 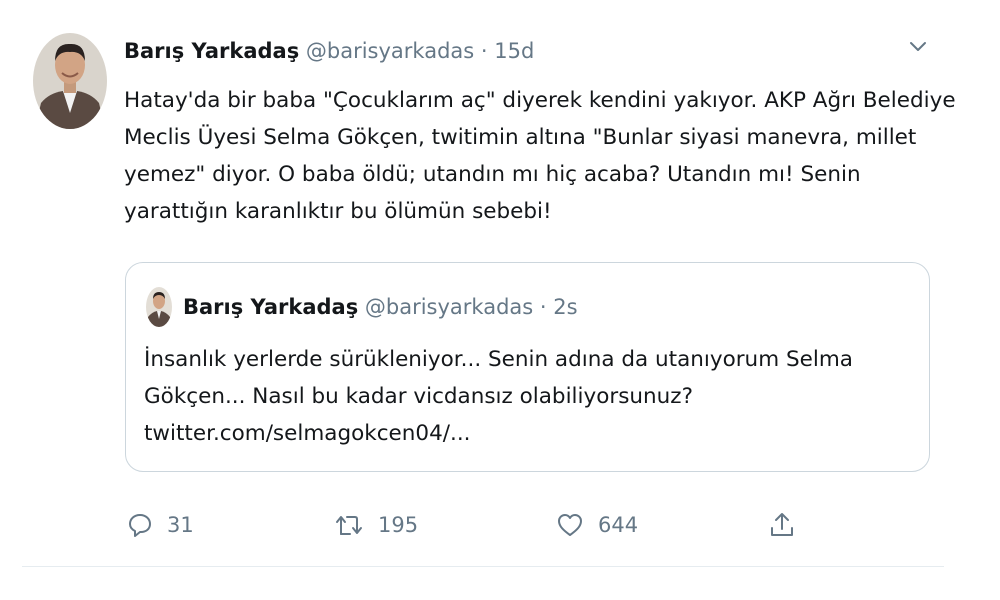 I want to click on more-options-button, so click(x=918, y=47).